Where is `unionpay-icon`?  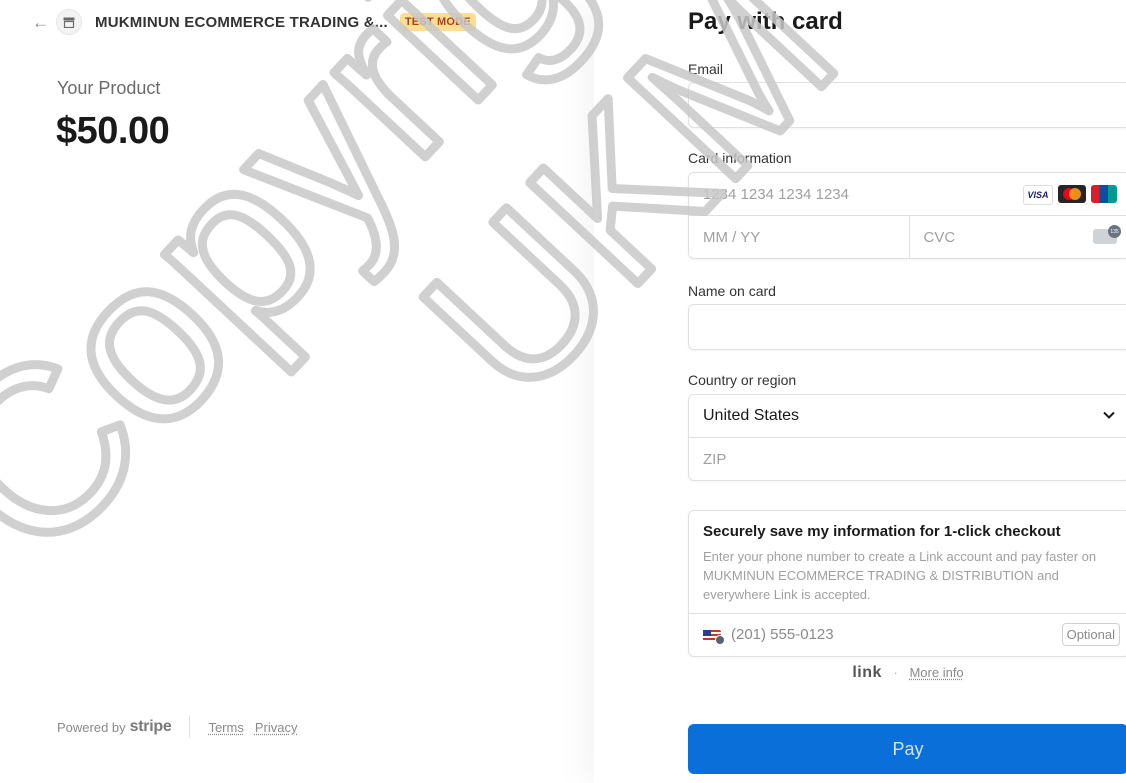 unionpay-icon is located at coordinates (1104, 194).